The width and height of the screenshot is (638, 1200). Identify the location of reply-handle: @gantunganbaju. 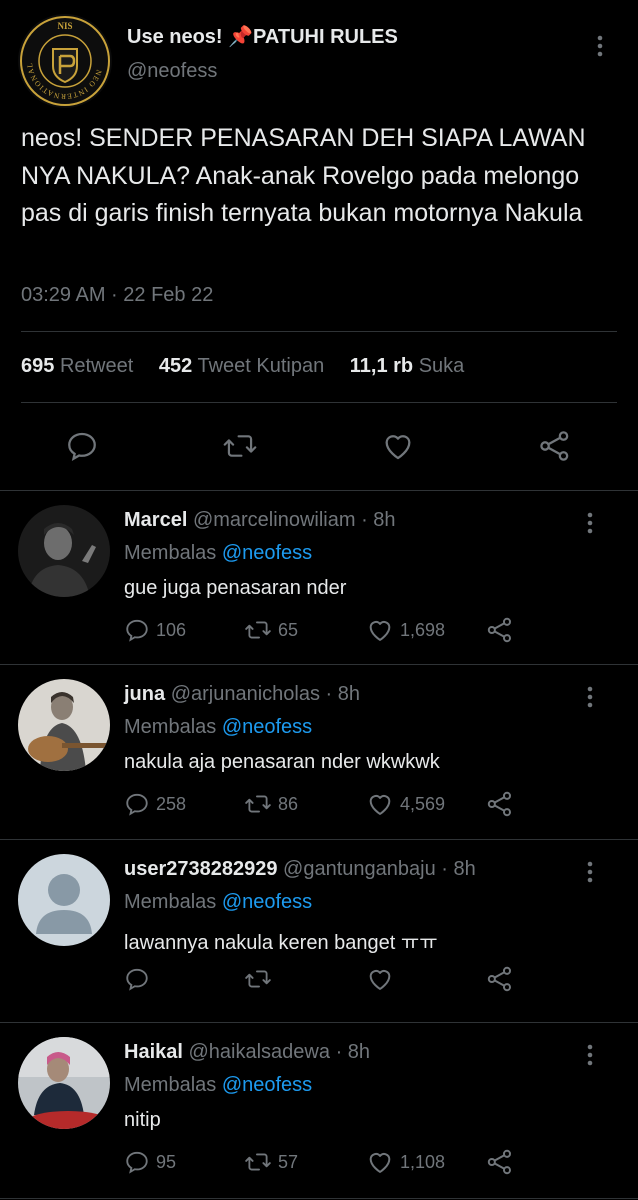
(359, 869).